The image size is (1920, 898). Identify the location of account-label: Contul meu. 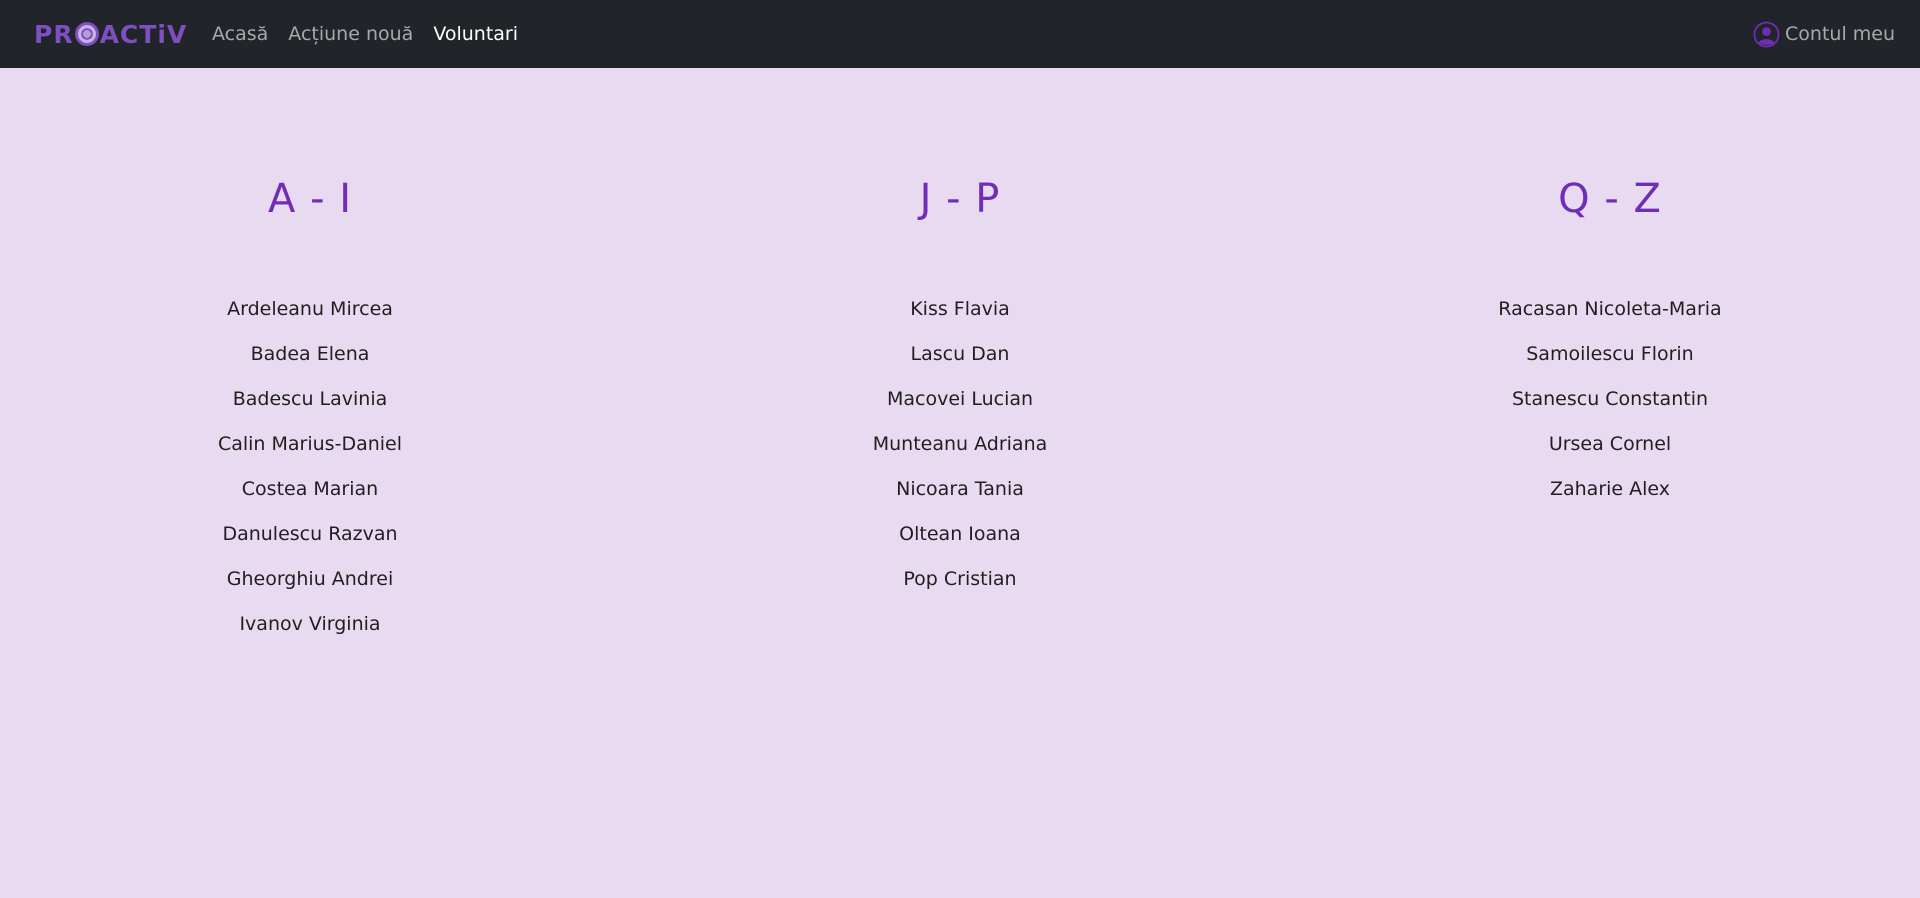
(1840, 34).